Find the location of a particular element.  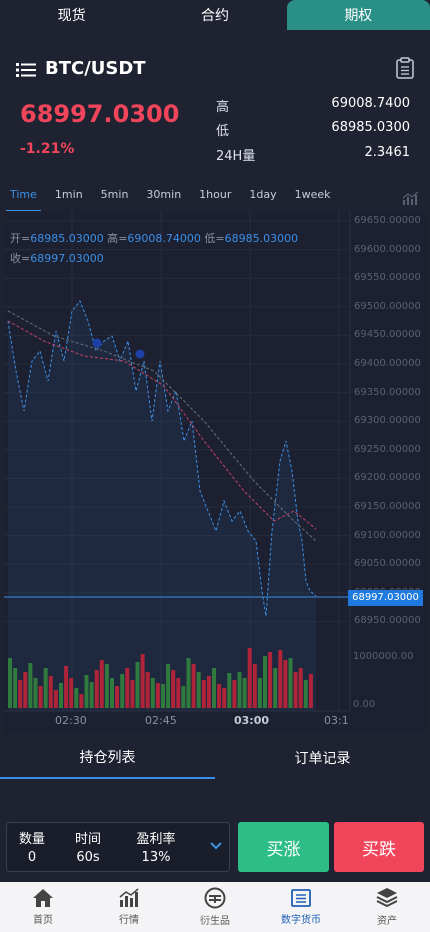

tab-contract: 合约 is located at coordinates (214, 15).